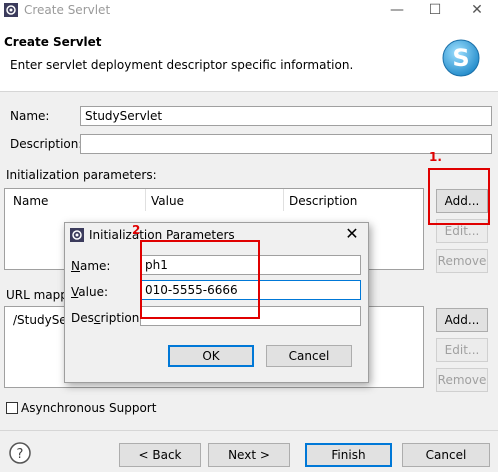 The height and width of the screenshot is (472, 498). What do you see at coordinates (30, 201) in the screenshot?
I see `column-header-name: Name` at bounding box center [30, 201].